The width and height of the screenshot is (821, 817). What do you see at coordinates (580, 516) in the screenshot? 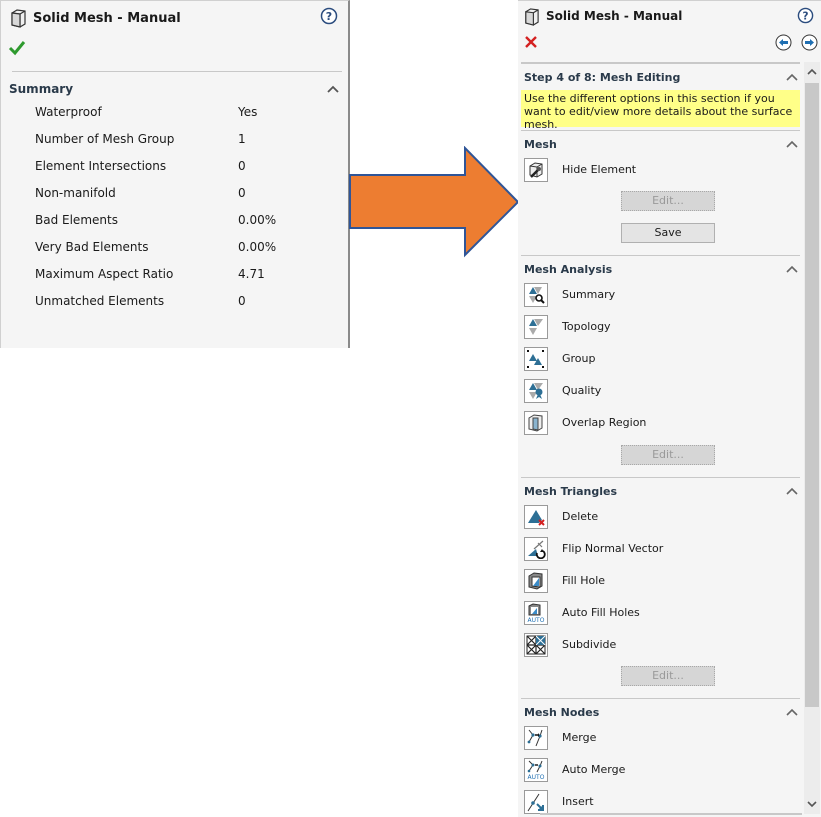
I see `tool-label: Delete` at bounding box center [580, 516].